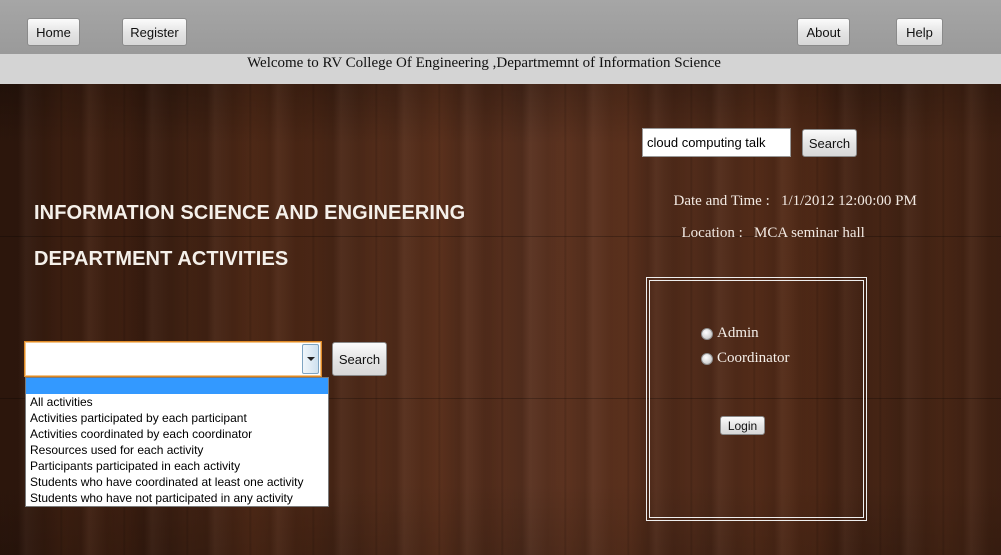 The image size is (1001, 555). Describe the element at coordinates (177, 402) in the screenshot. I see `activity-option: All activities` at that location.